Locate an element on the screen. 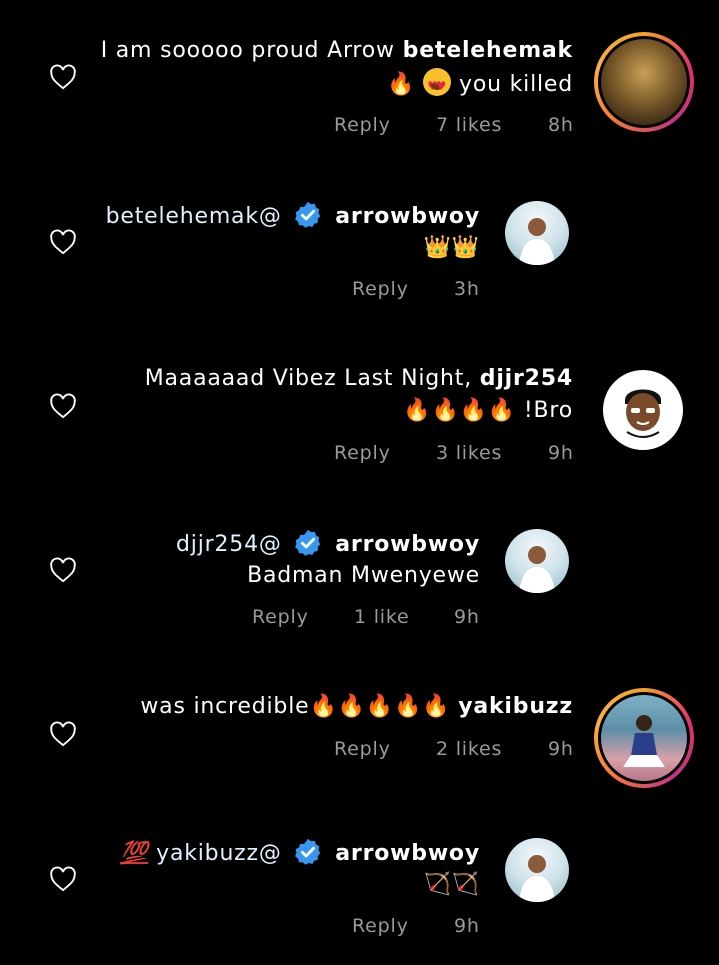  comment-text-line: was incredible🔥🔥🔥🔥🔥 yakibuzz is located at coordinates (356, 707).